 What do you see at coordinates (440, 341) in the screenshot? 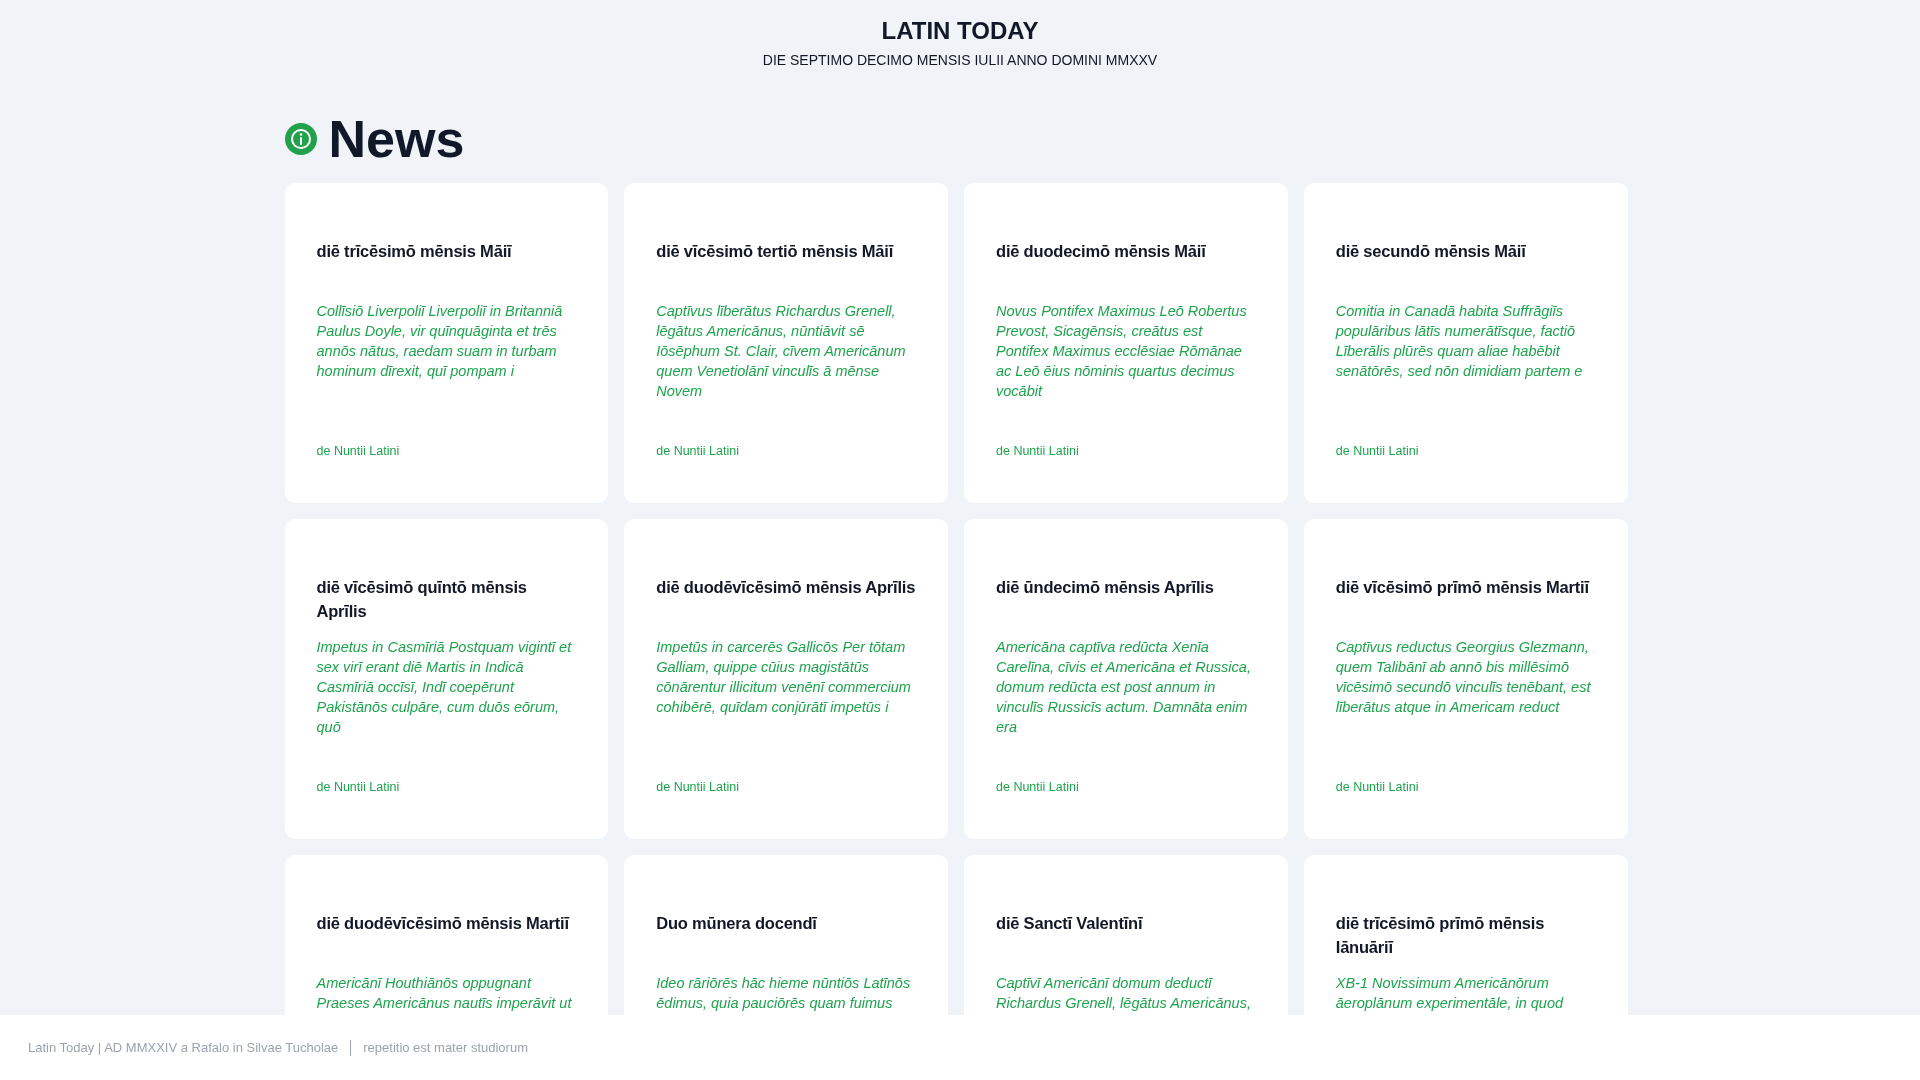
I see `article-excerpt: Collīsiō Liverpoliī Liverpoliī in Britanniā Paulus Doyle, vir quīnquāginta et trēs annōs nātus, raedam suam in turbam hominum dīrexit, quī pompam i` at bounding box center [440, 341].